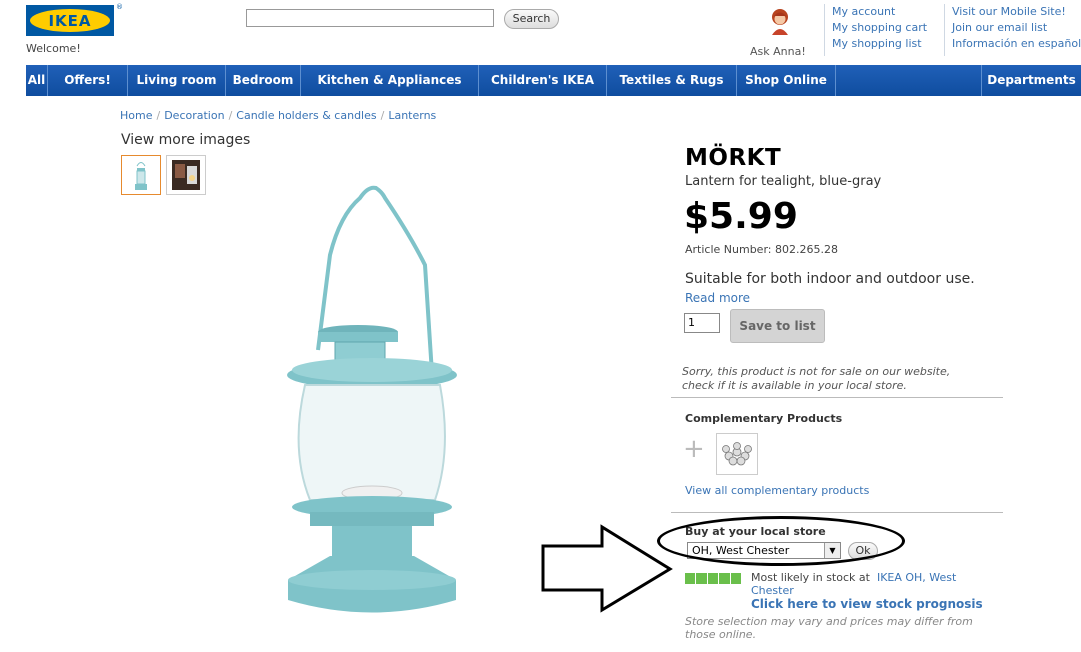 The height and width of the screenshot is (652, 1081). I want to click on anna-avatar-icon, so click(780, 21).